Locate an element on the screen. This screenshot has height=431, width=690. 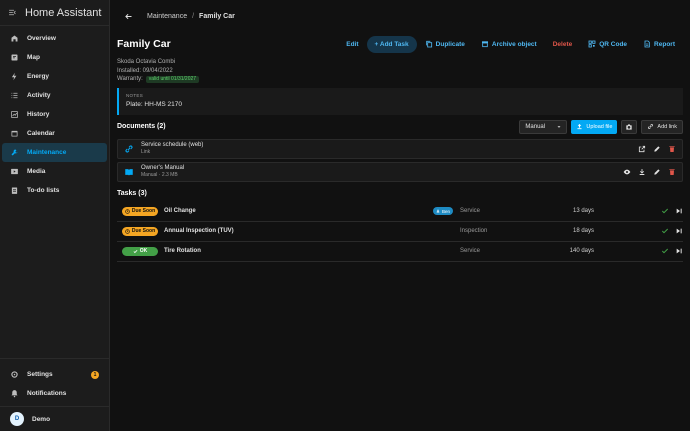
document-actions is located at coordinates (660, 149).